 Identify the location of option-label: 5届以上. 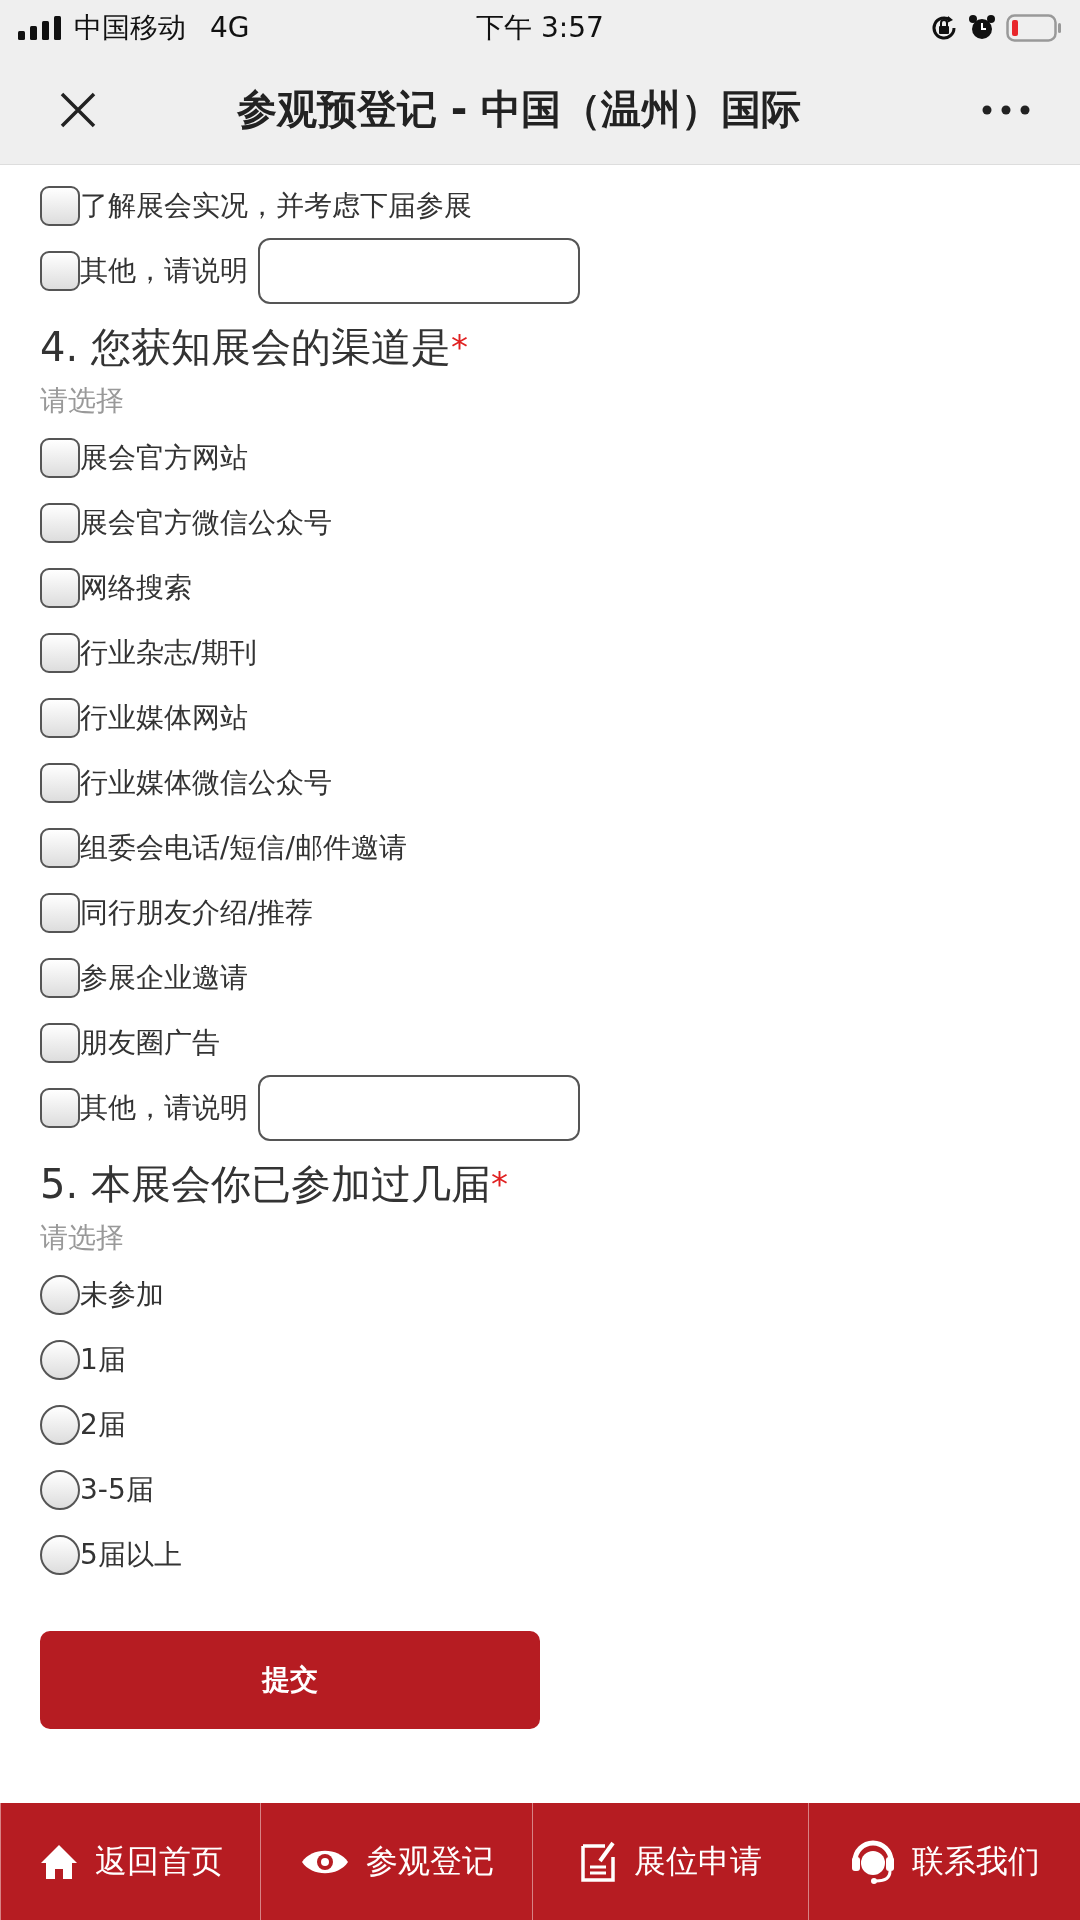
(131, 1554).